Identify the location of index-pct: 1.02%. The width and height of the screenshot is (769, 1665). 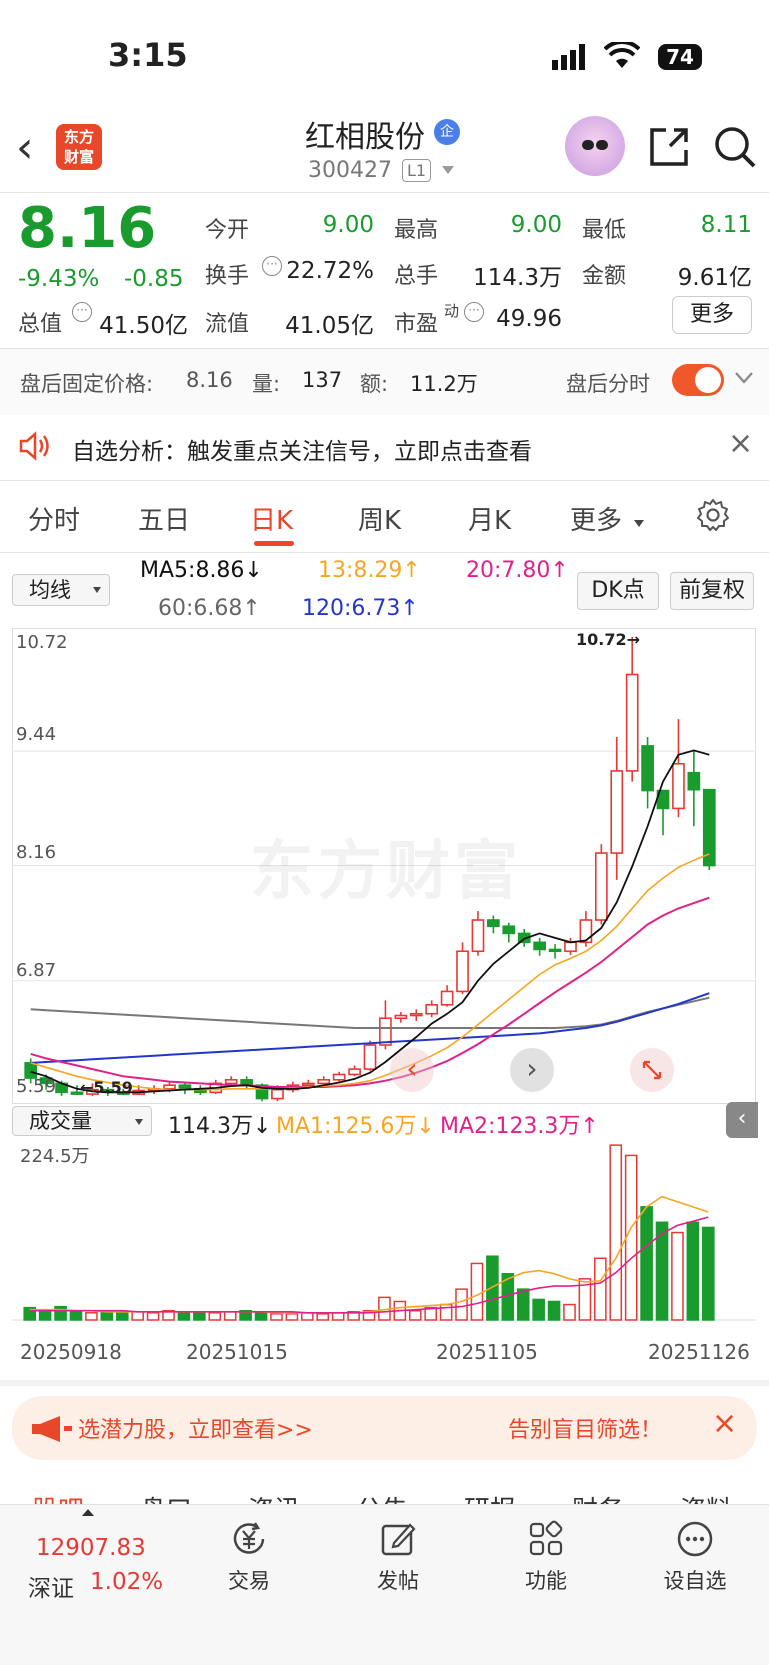
(126, 1582).